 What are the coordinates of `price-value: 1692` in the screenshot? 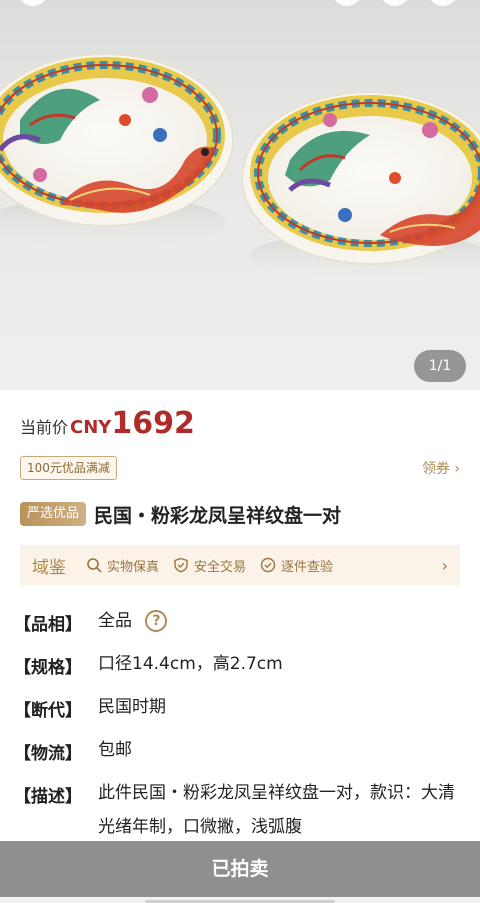 It's located at (153, 423).